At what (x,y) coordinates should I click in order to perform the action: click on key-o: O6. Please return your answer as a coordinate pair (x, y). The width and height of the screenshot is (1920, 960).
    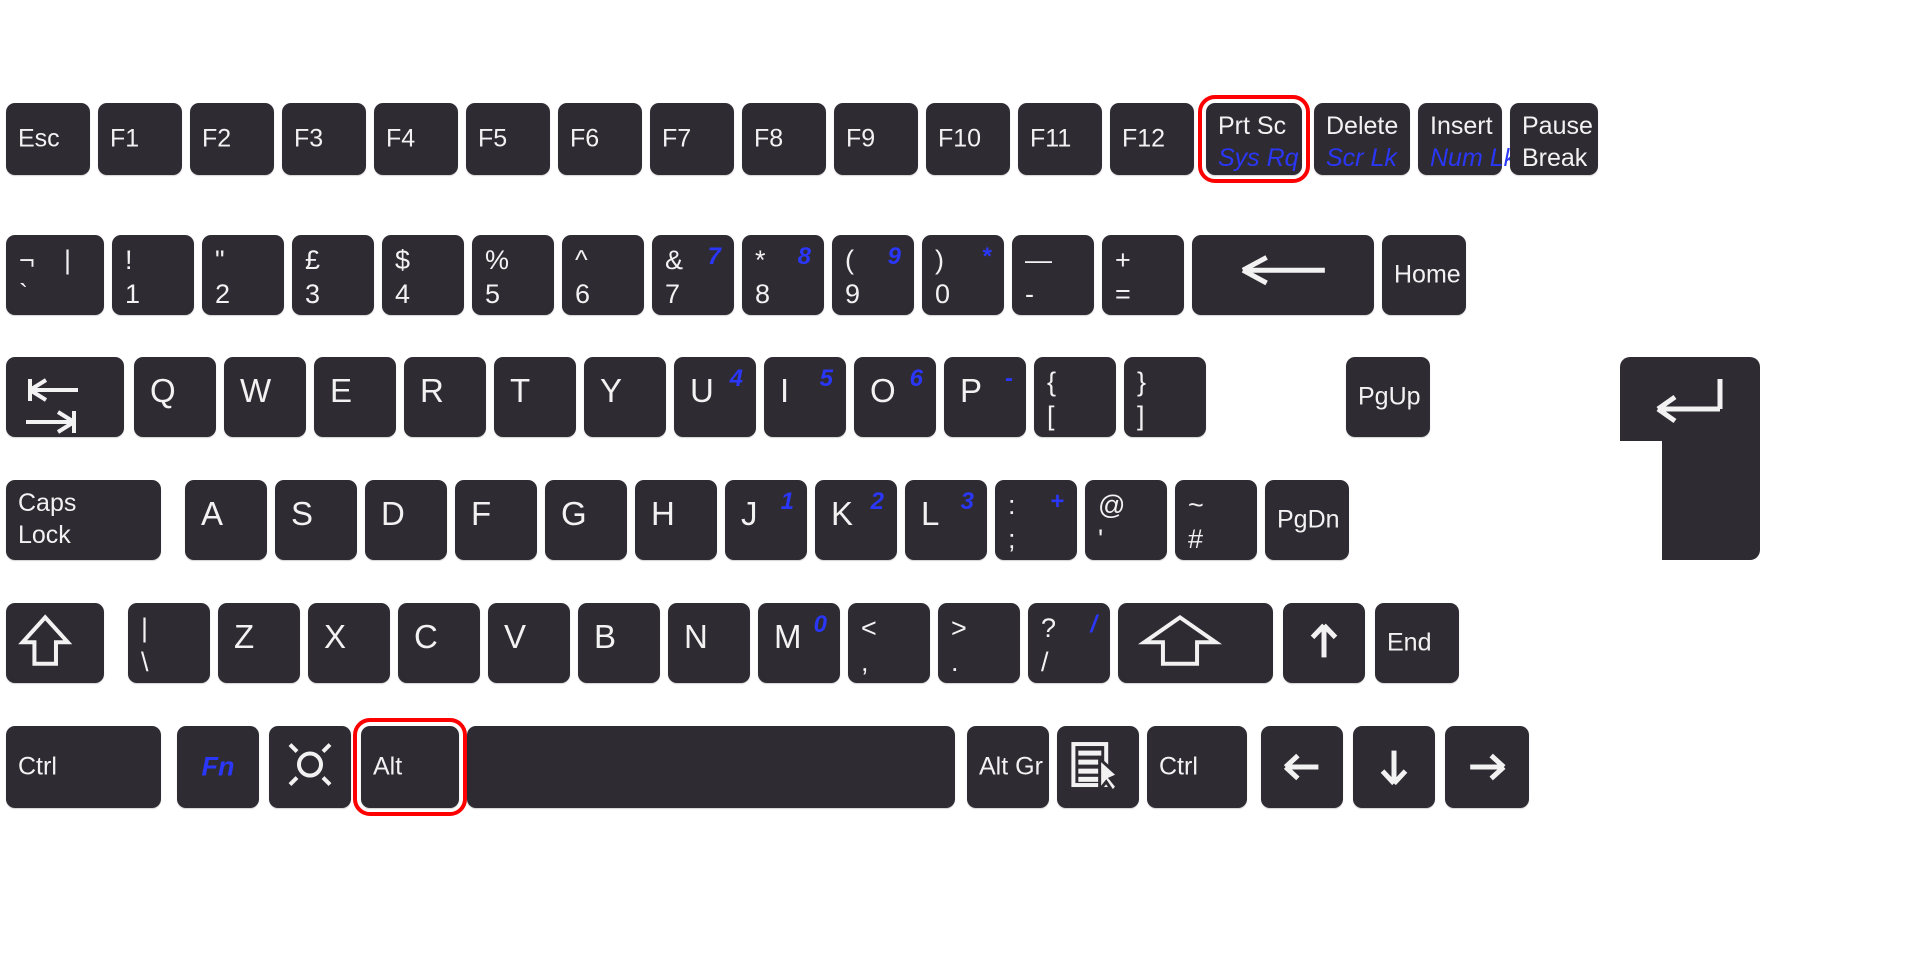
    Looking at the image, I should click on (895, 397).